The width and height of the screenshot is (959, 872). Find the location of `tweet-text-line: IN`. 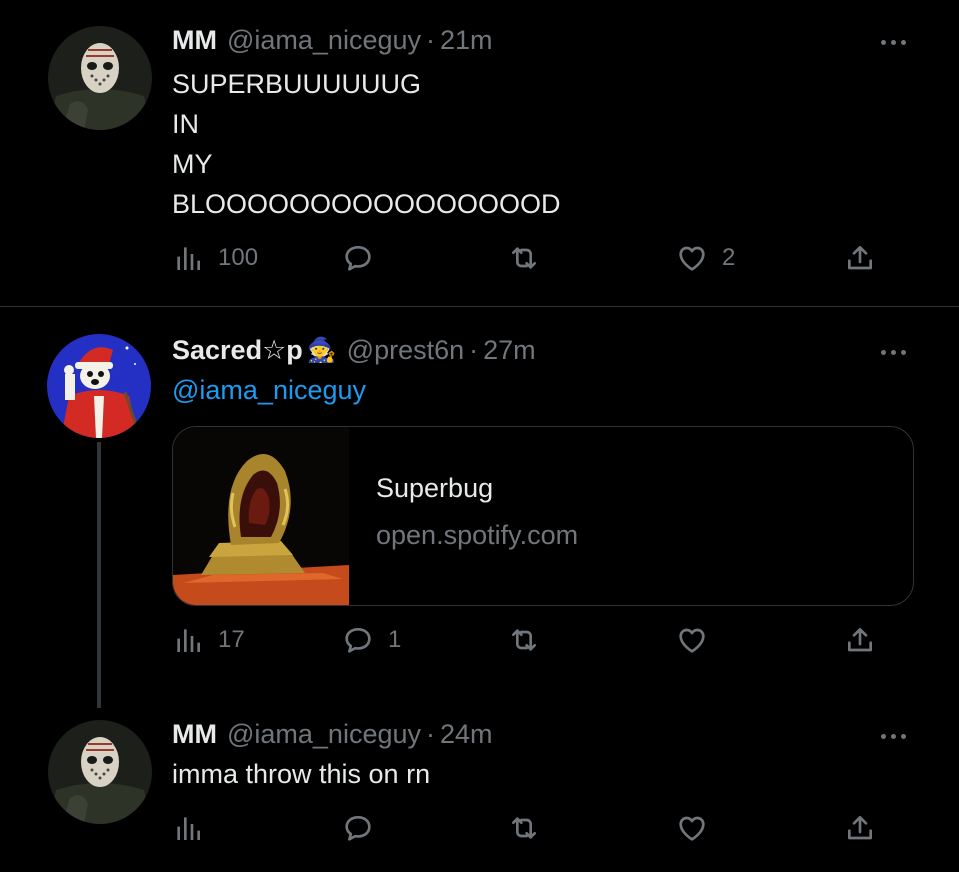

tweet-text-line: IN is located at coordinates (185, 124).